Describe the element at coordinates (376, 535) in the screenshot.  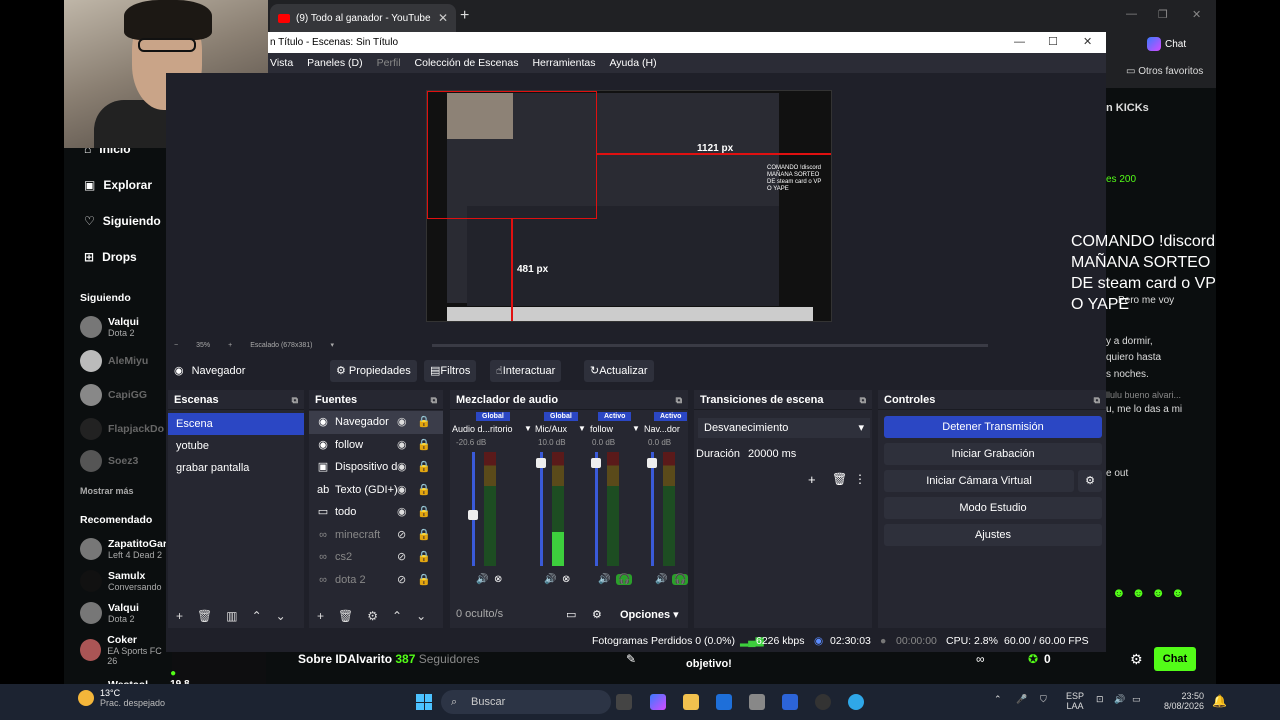
I see `source-item: ∞ minecraft ⊘ 🔒` at that location.